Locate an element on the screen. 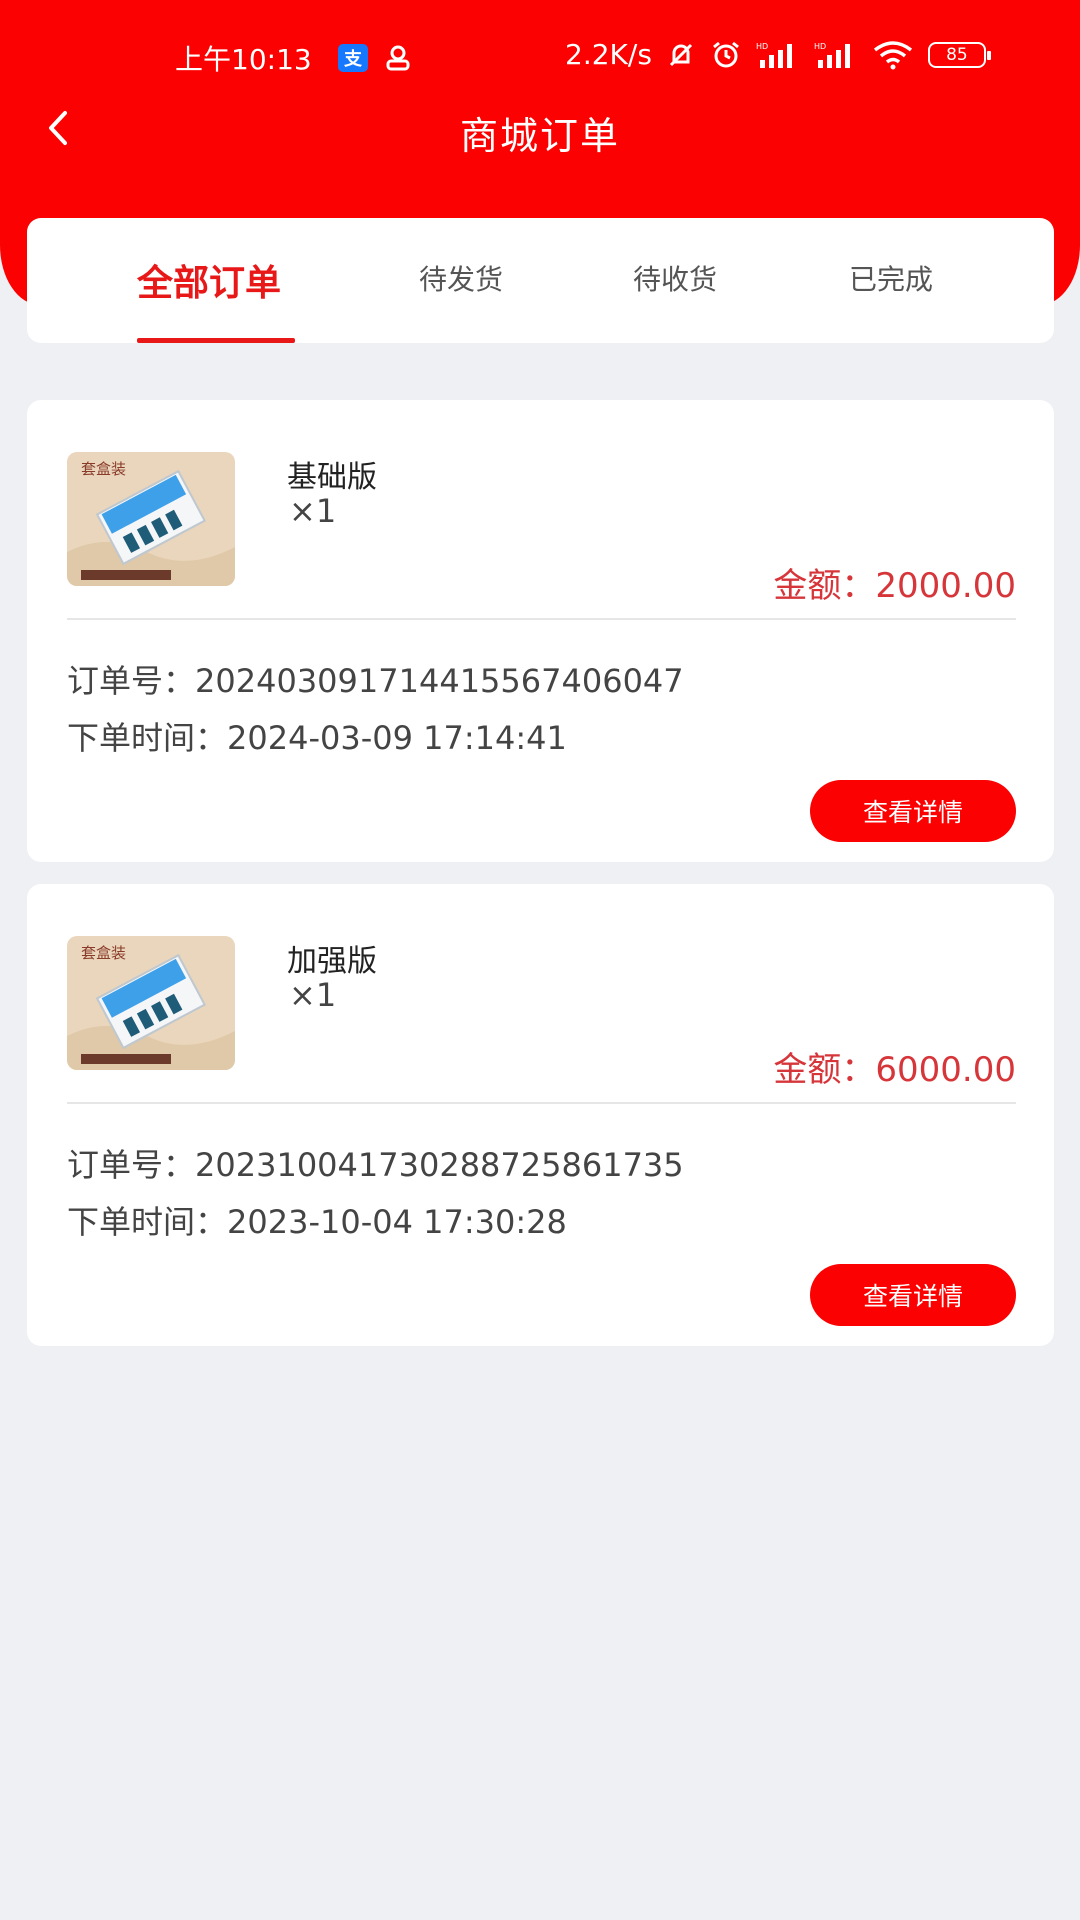  tab-pending-shipment: 待发货 is located at coordinates (461, 278).